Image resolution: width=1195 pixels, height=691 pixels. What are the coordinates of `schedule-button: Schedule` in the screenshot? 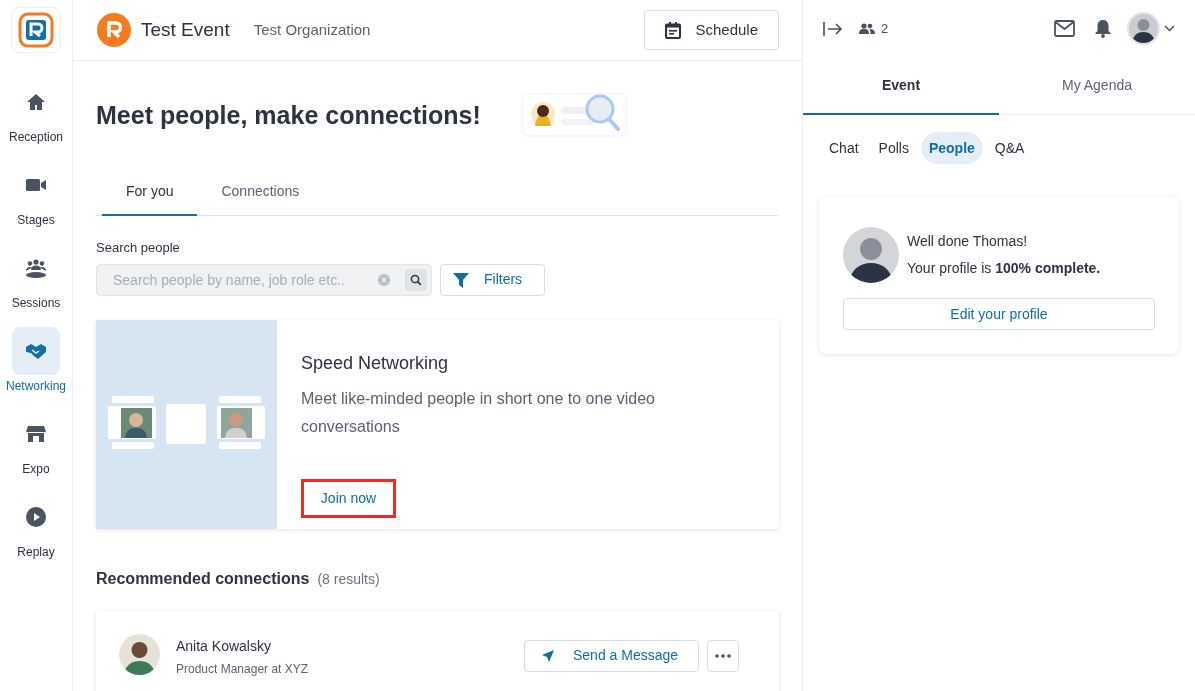 It's located at (711, 30).